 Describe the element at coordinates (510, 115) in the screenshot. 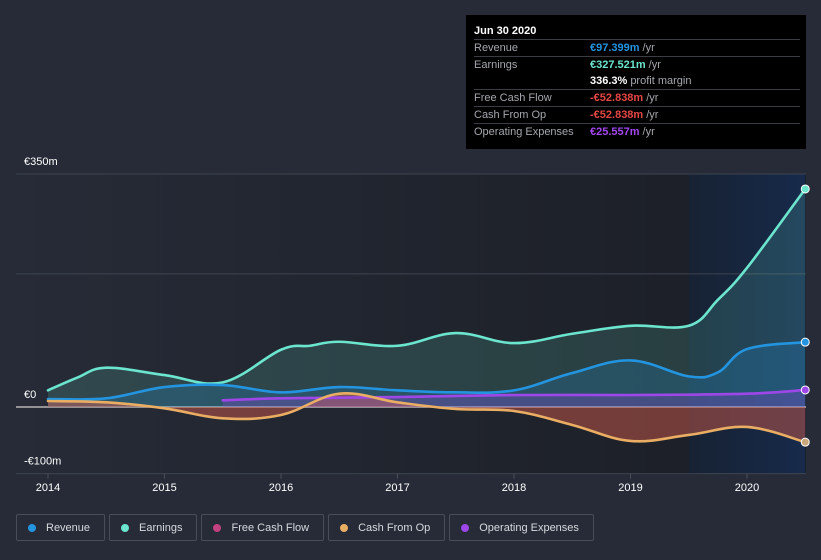

I see `tooltip-row-label: Cash From Op` at that location.